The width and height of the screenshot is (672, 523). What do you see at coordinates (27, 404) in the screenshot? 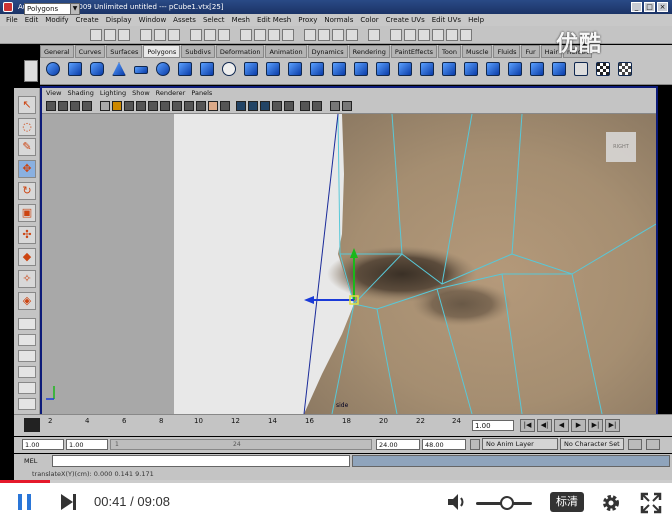
I see `persp-graph-hypershade-layout-icon` at bounding box center [27, 404].